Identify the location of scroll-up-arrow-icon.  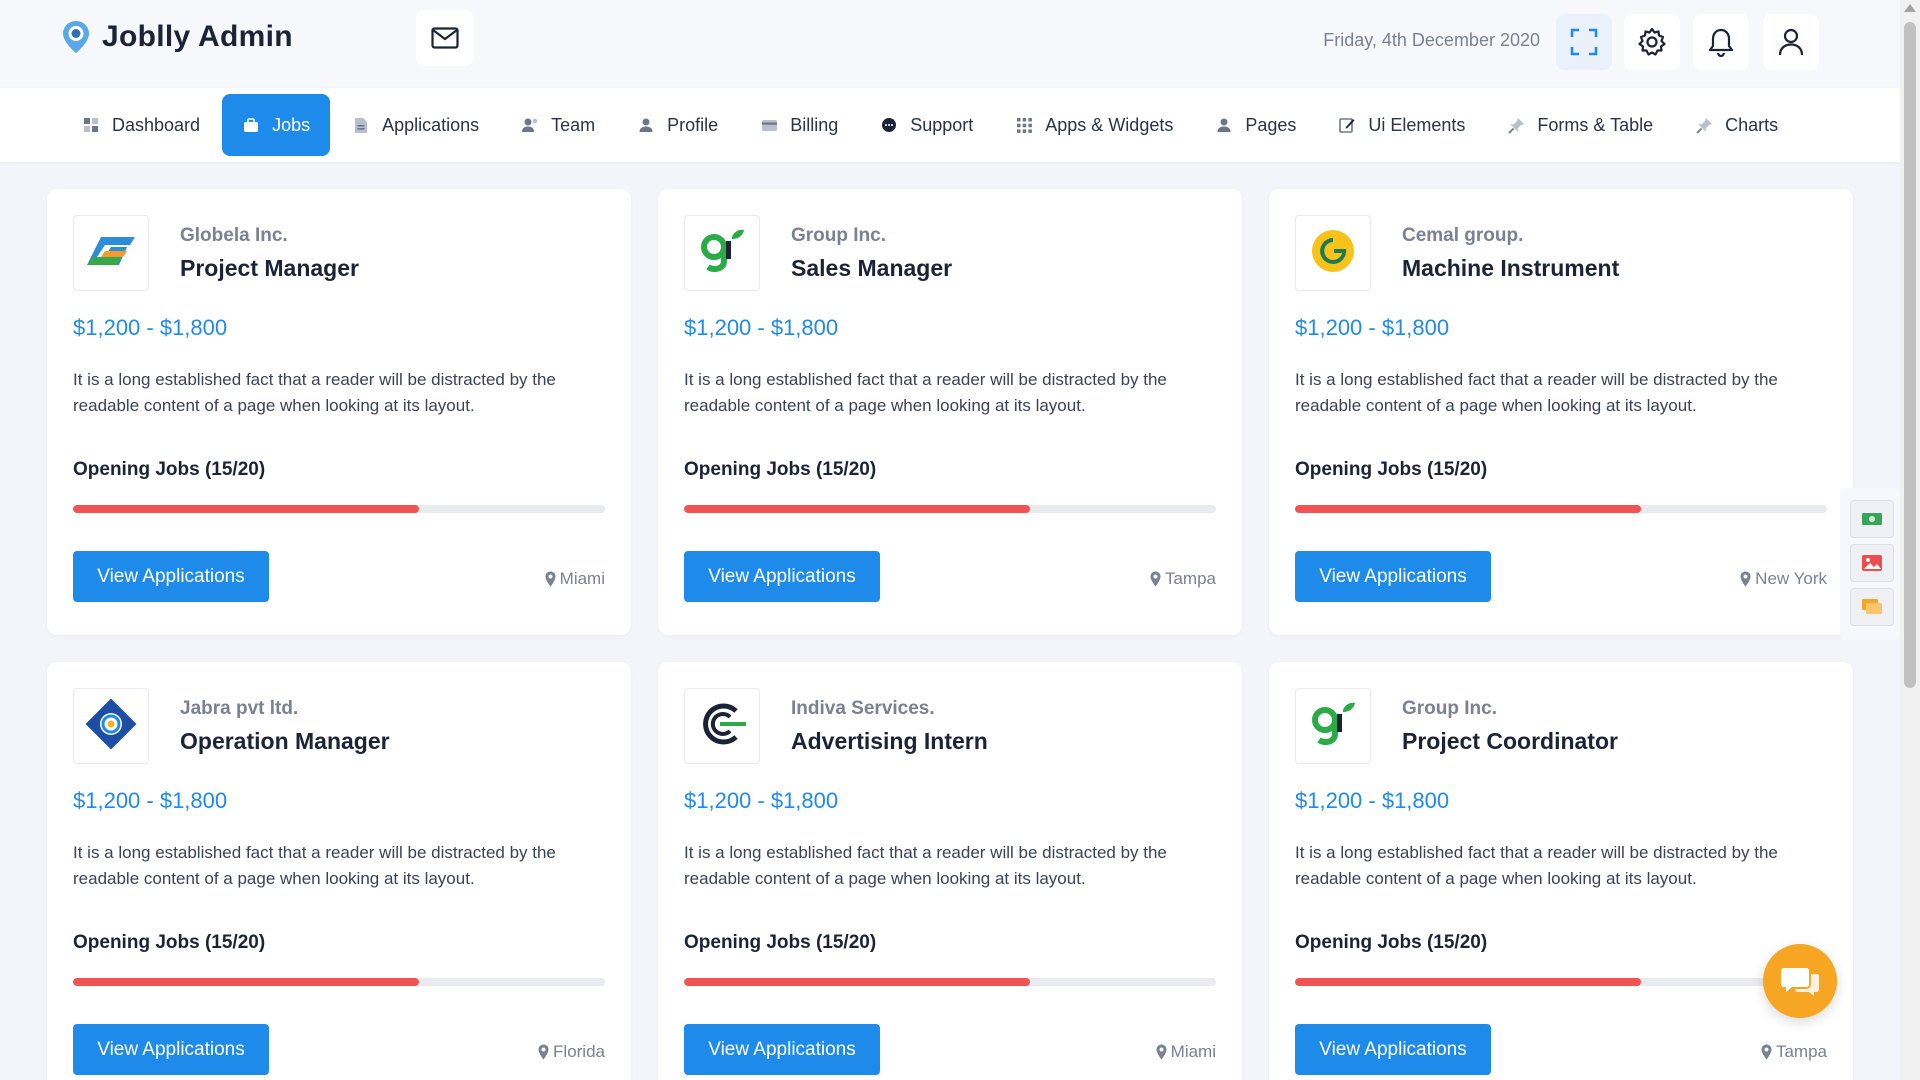
(1910, 8).